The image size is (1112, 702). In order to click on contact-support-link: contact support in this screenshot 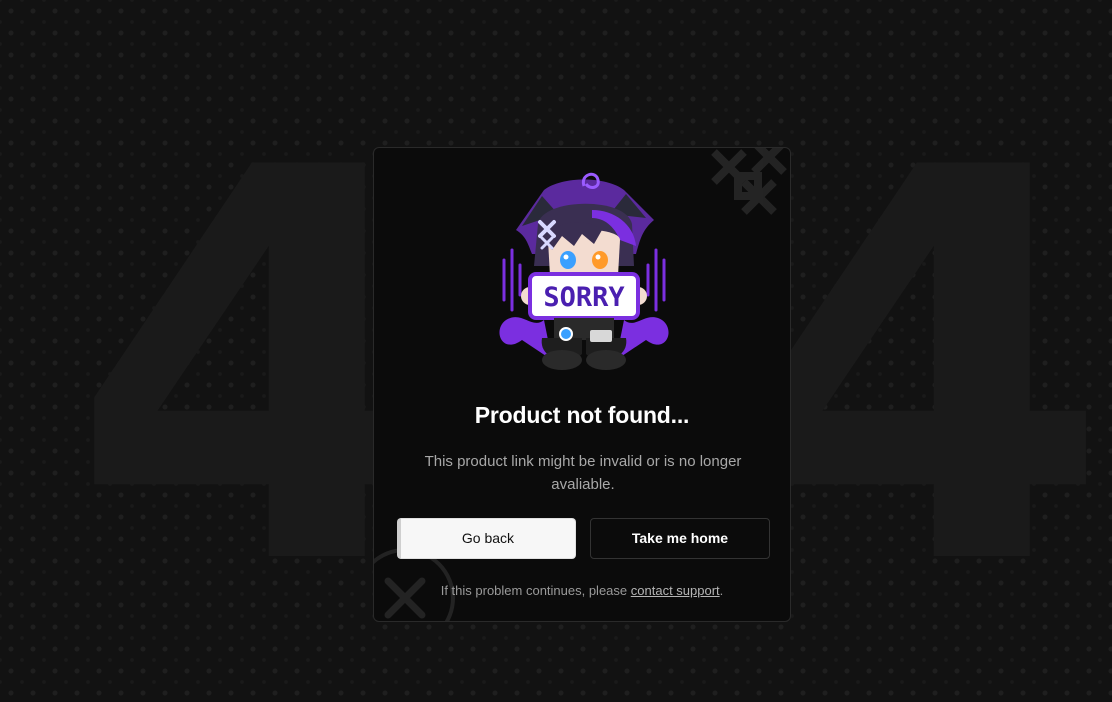, I will do `click(675, 590)`.